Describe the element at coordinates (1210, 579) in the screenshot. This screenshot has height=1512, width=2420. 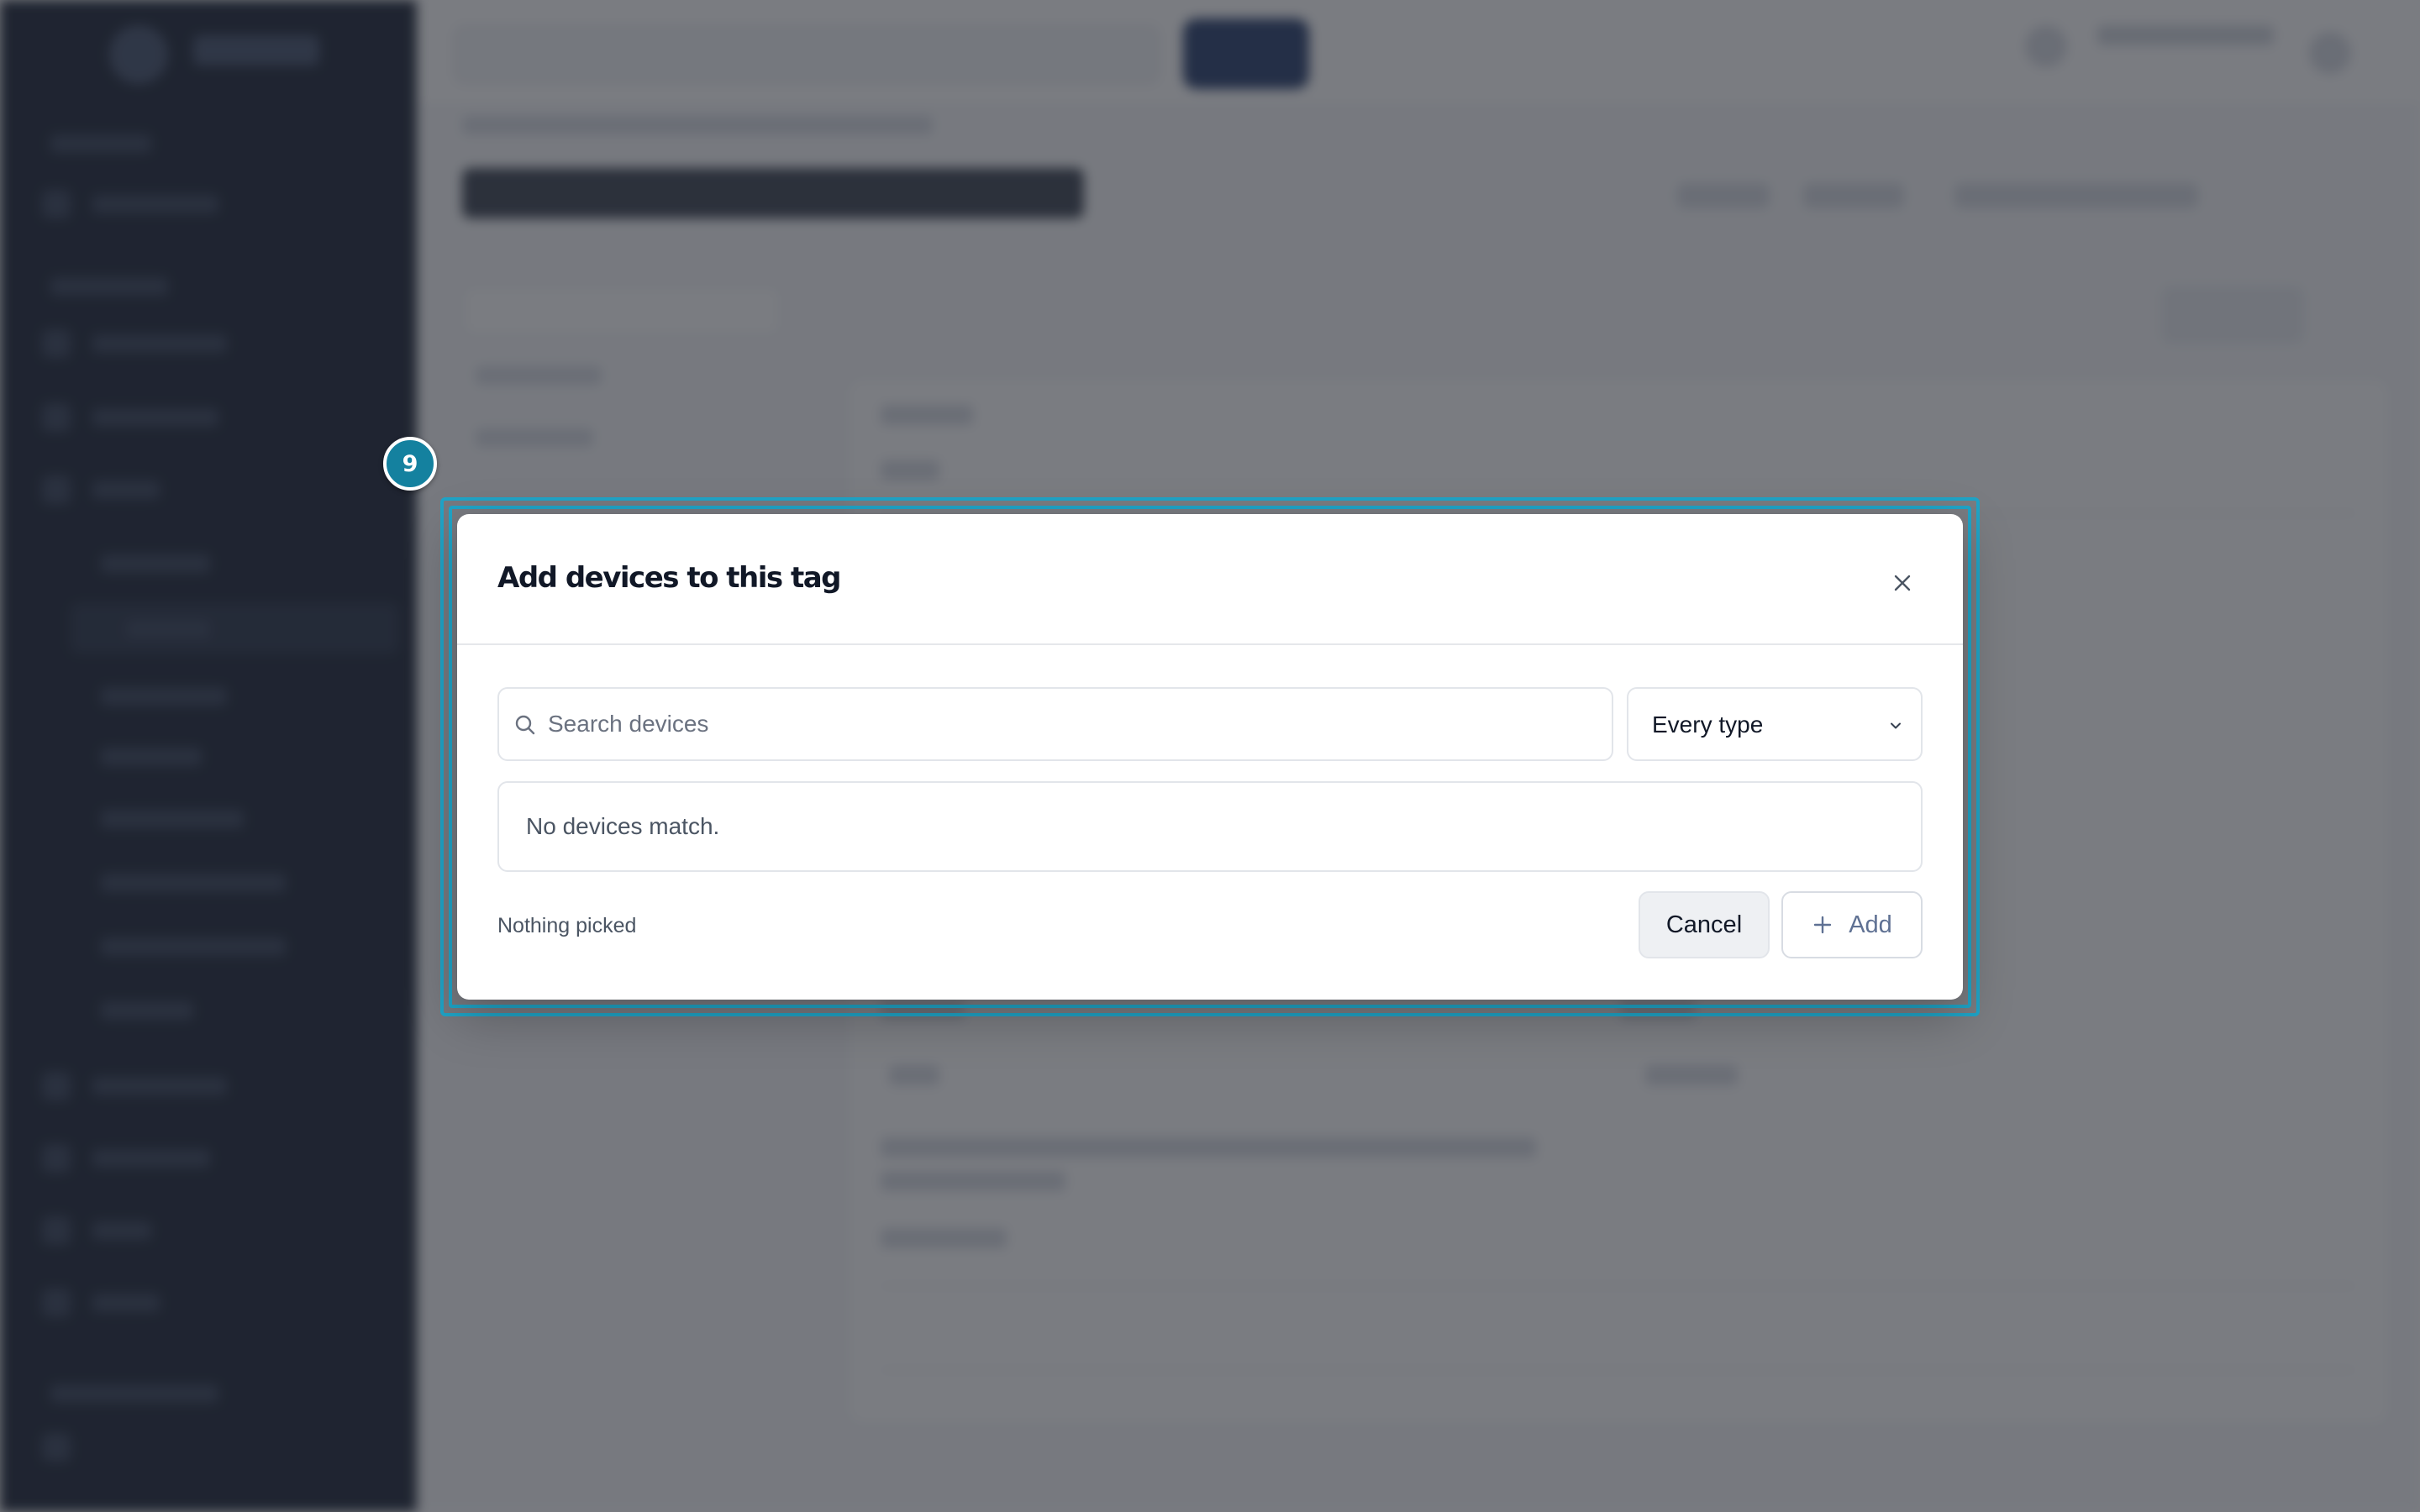
I see `dialog-header: Add devices to this tag` at that location.